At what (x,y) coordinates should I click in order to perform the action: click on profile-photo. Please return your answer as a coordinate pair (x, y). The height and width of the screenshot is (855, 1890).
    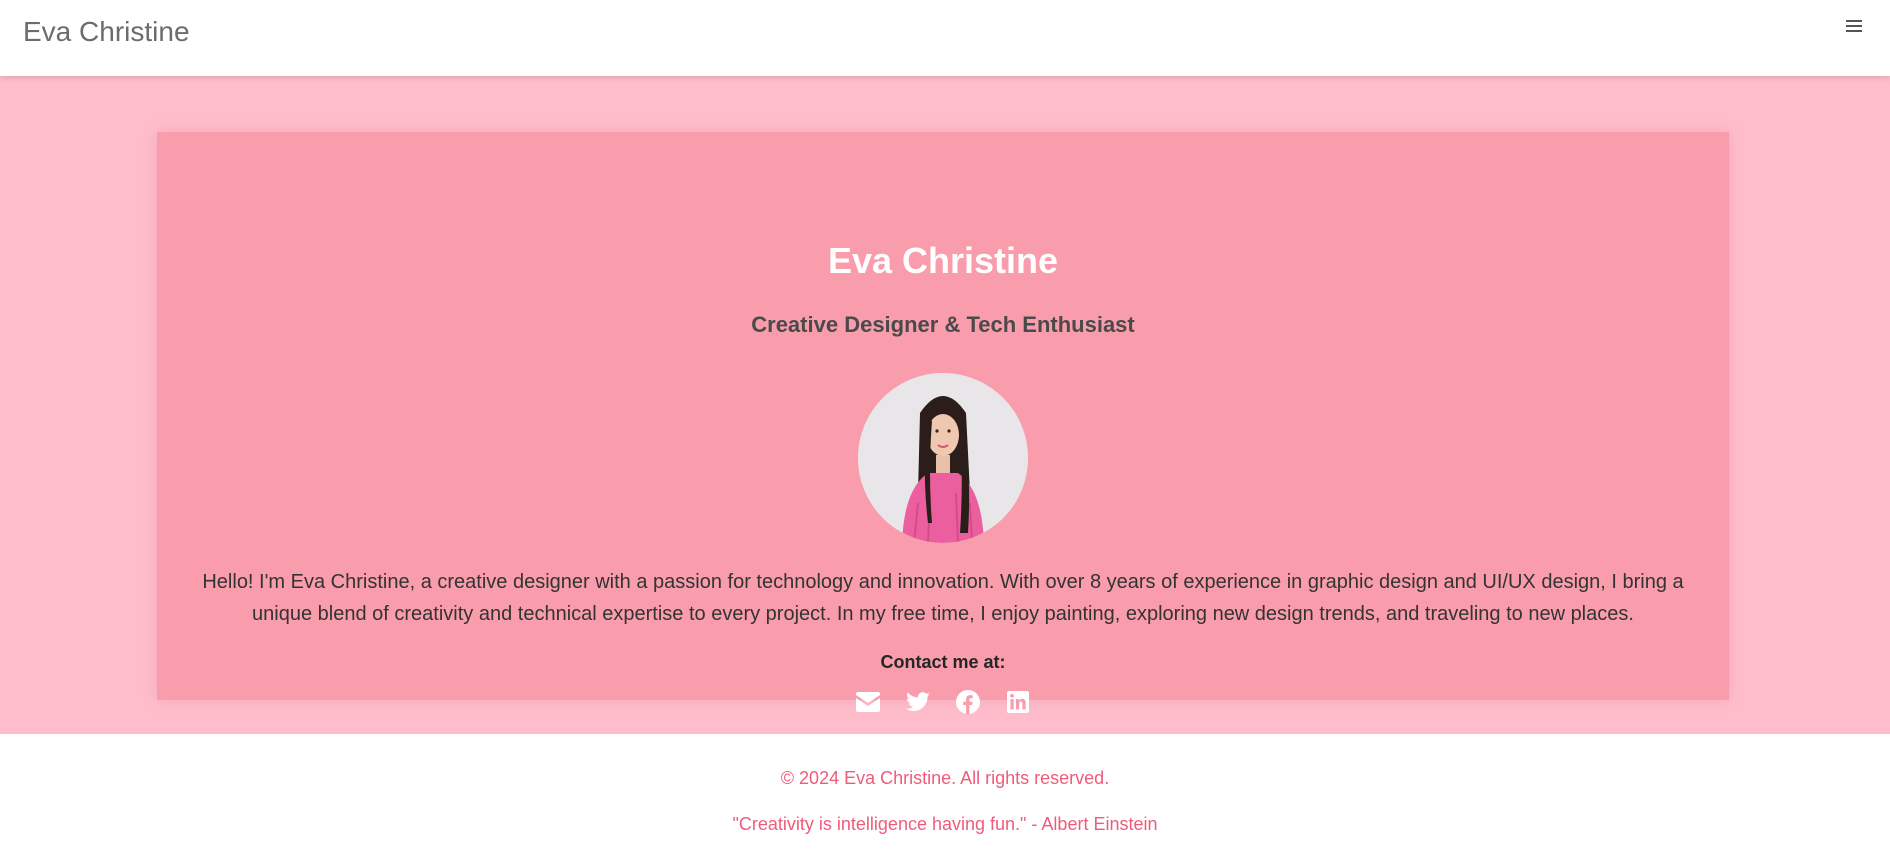
    Looking at the image, I should click on (943, 458).